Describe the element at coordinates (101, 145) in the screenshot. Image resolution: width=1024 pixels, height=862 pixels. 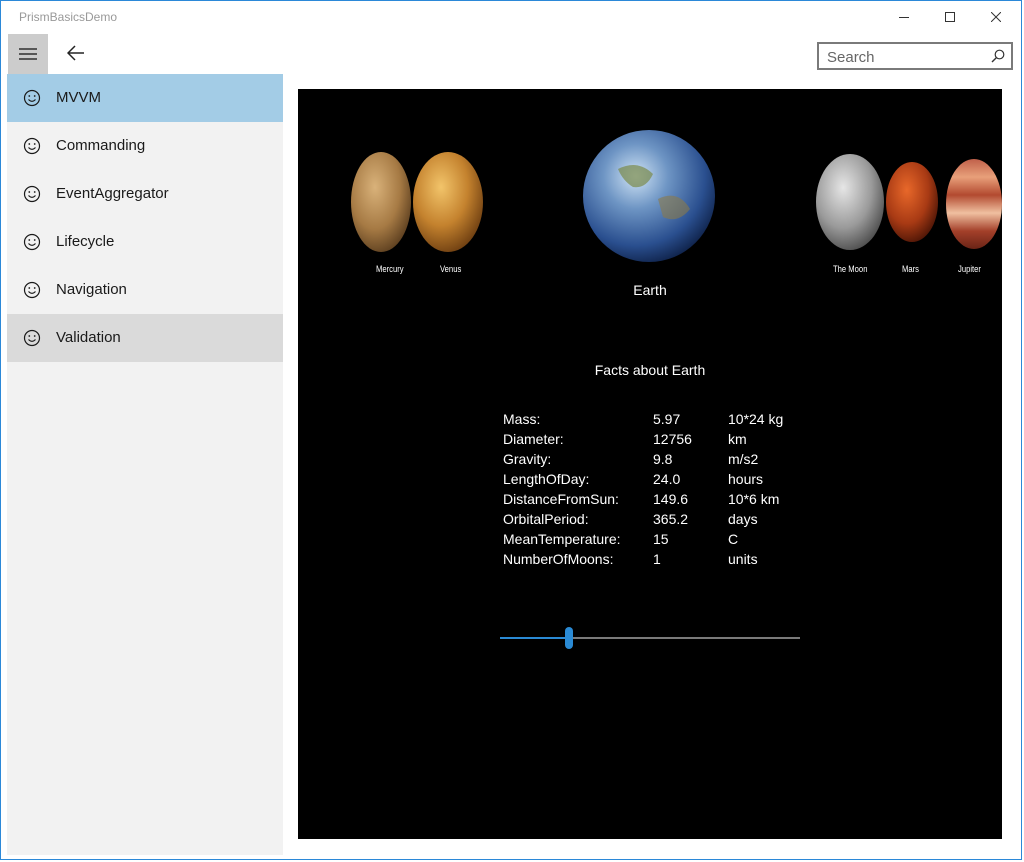
I see `sidebar-item-label: Commanding` at that location.